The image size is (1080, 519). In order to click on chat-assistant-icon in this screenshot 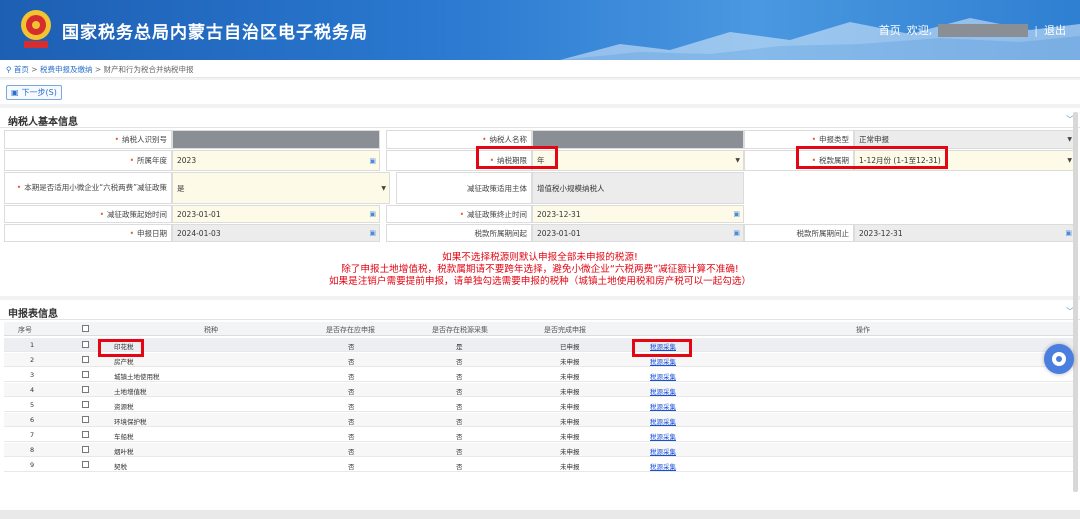, I will do `click(1059, 359)`.